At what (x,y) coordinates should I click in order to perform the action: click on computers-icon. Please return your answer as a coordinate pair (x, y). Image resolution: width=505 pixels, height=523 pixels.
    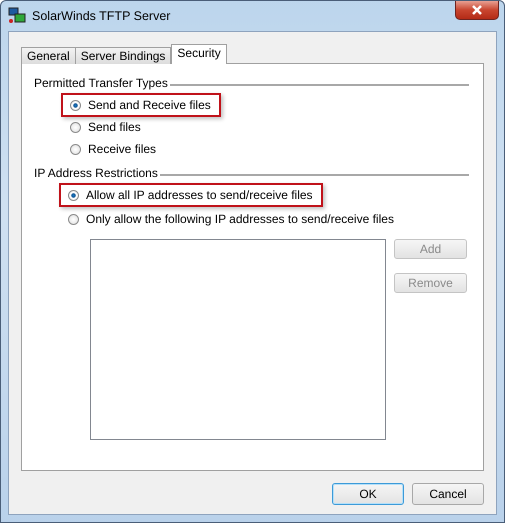
    Looking at the image, I should click on (17, 16).